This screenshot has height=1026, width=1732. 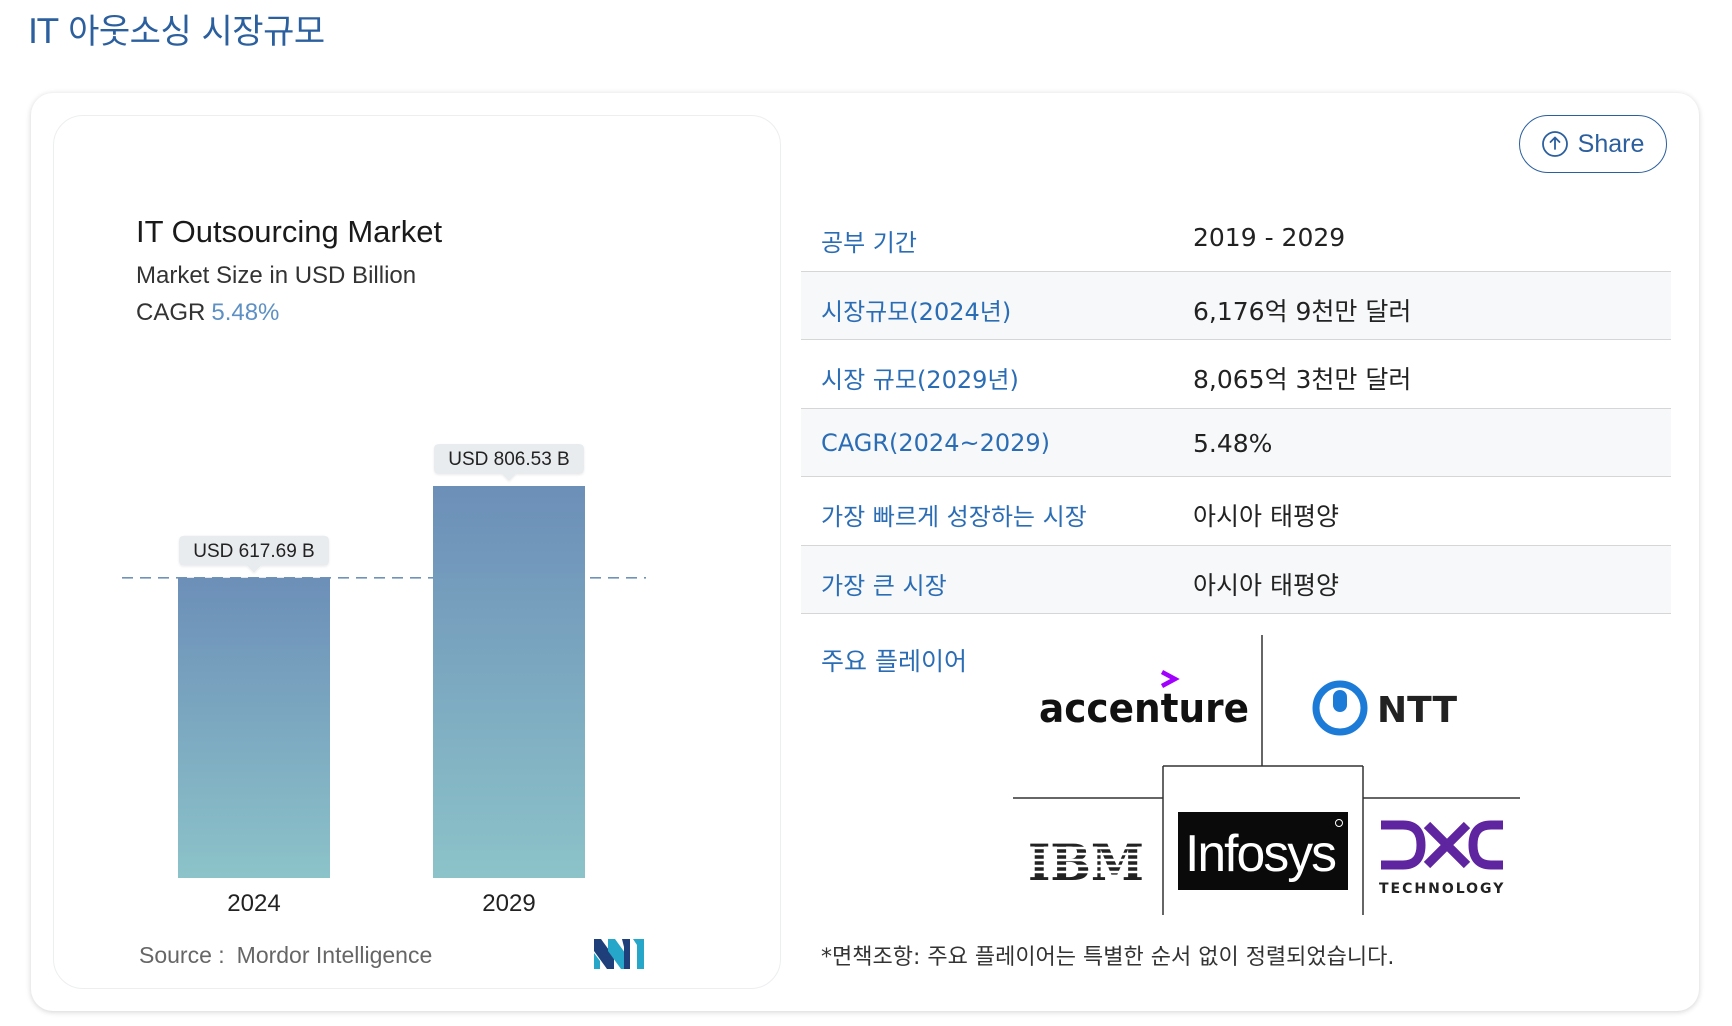 What do you see at coordinates (884, 585) in the screenshot?
I see `fact-label: 가장 큰 시장` at bounding box center [884, 585].